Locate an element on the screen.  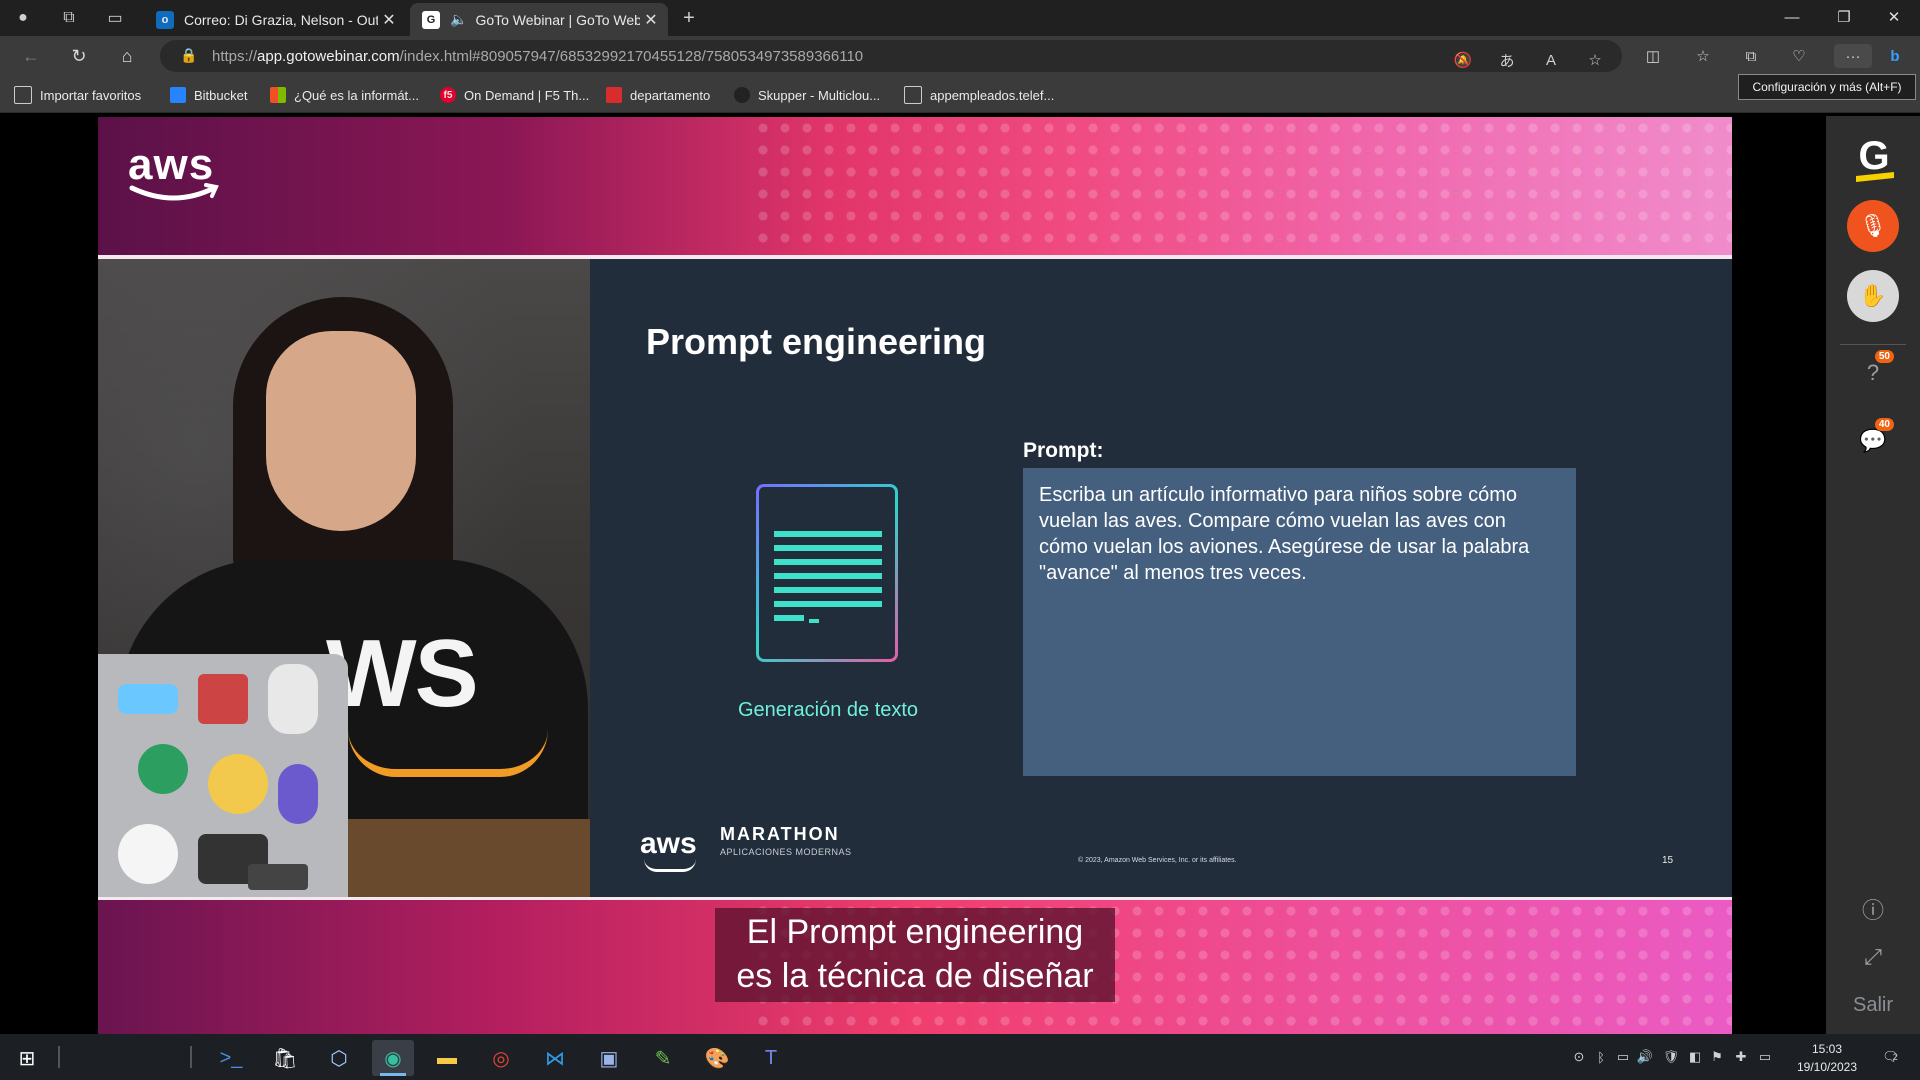
tray-lock-icon: ⊙ is located at coordinates (1579, 1057).